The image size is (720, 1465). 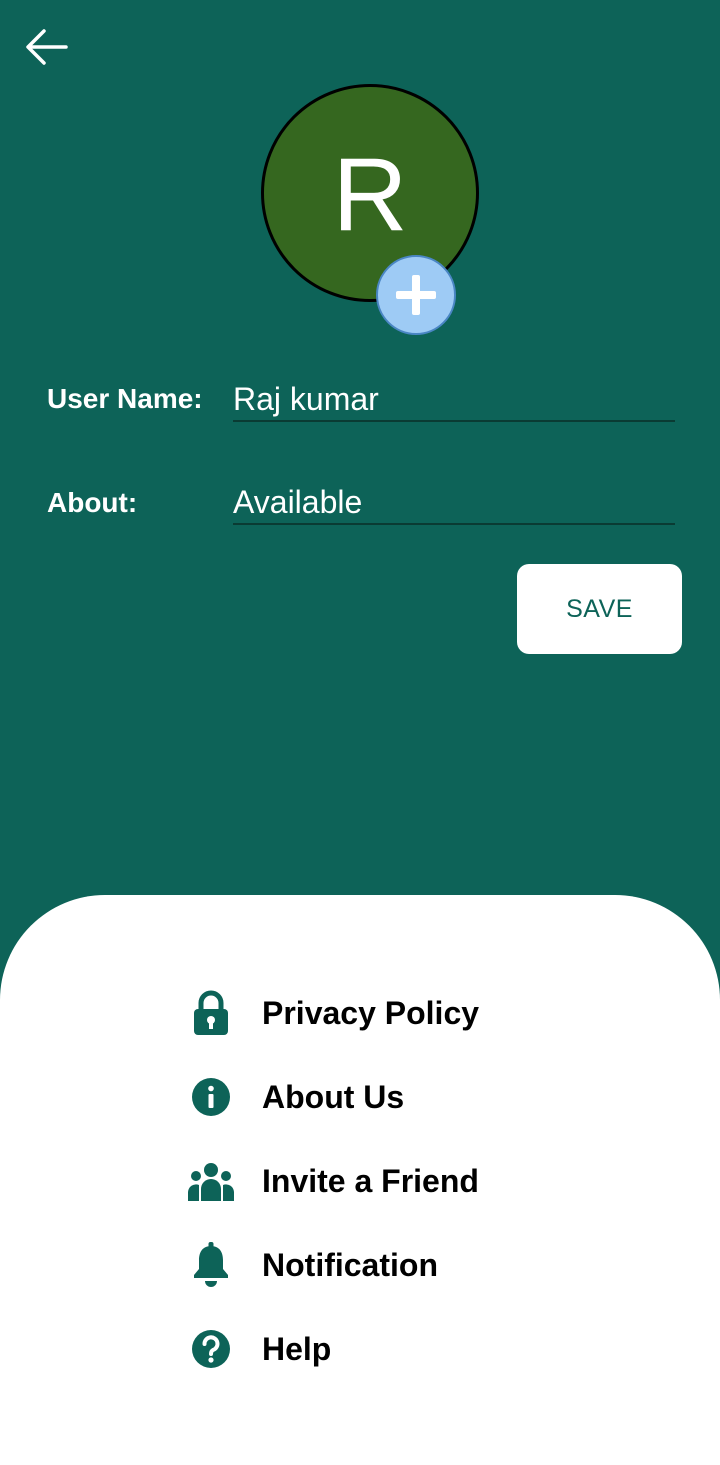 What do you see at coordinates (297, 1348) in the screenshot?
I see `menu-label: Help` at bounding box center [297, 1348].